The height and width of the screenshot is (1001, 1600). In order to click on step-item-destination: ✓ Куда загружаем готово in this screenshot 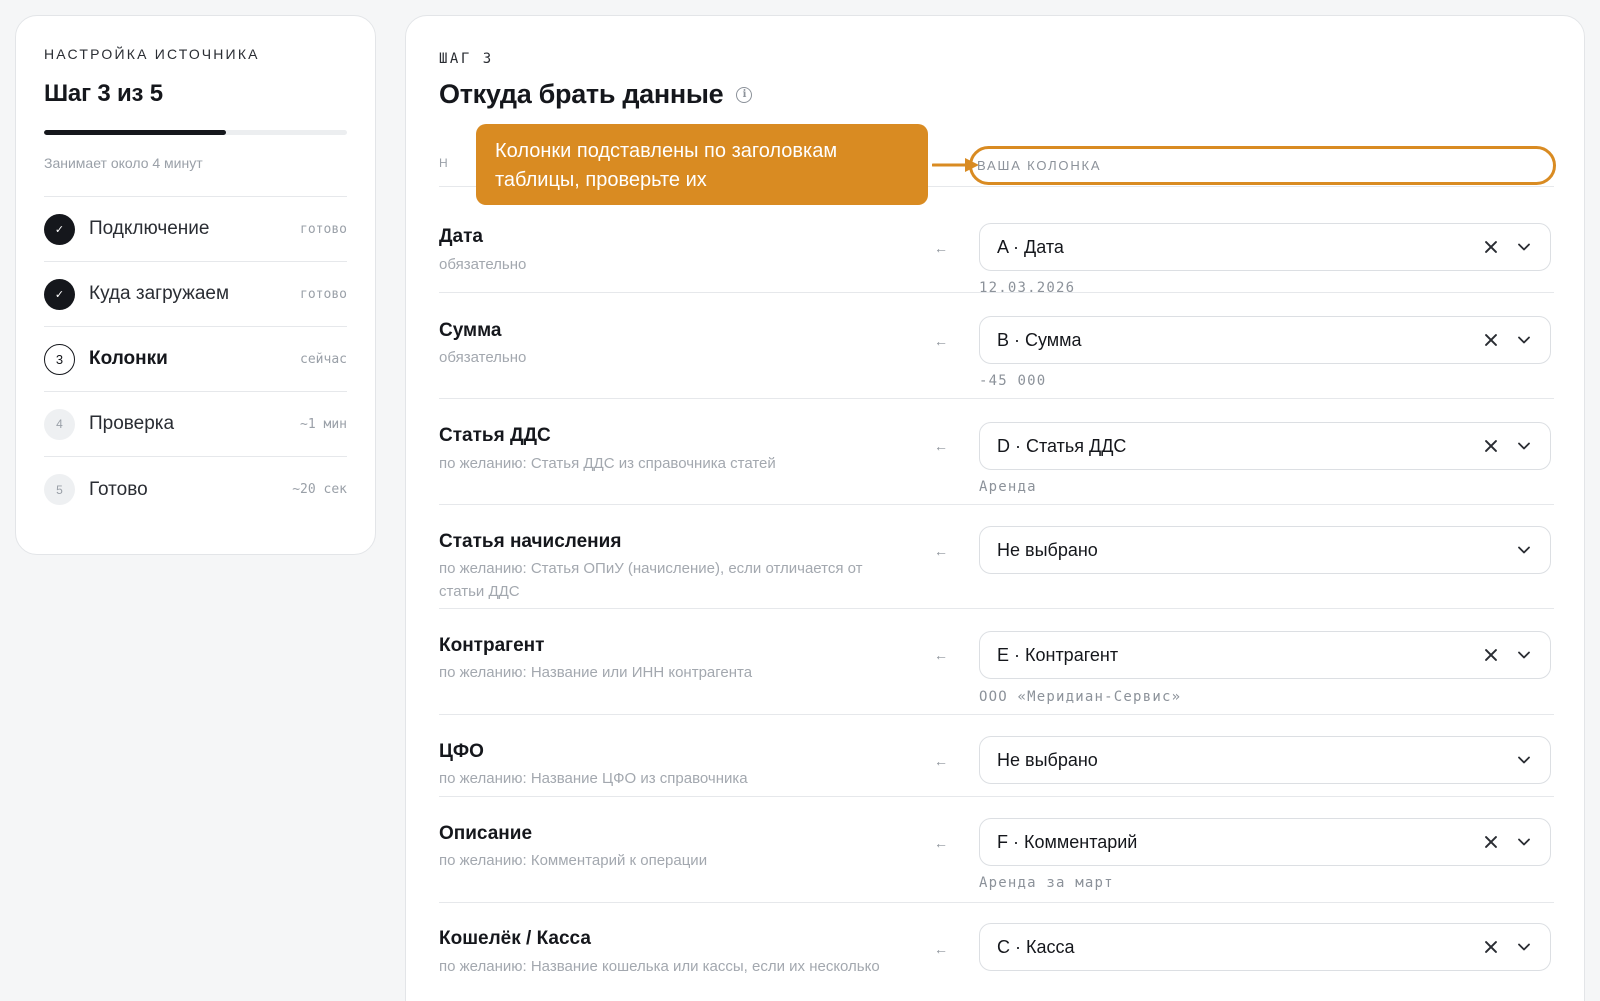, I will do `click(195, 294)`.